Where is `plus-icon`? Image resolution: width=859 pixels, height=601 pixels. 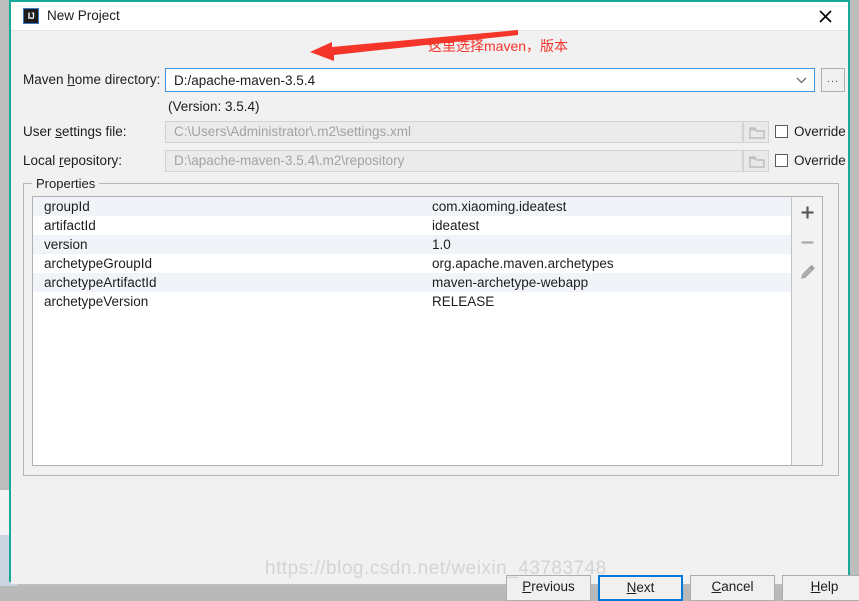 plus-icon is located at coordinates (807, 212).